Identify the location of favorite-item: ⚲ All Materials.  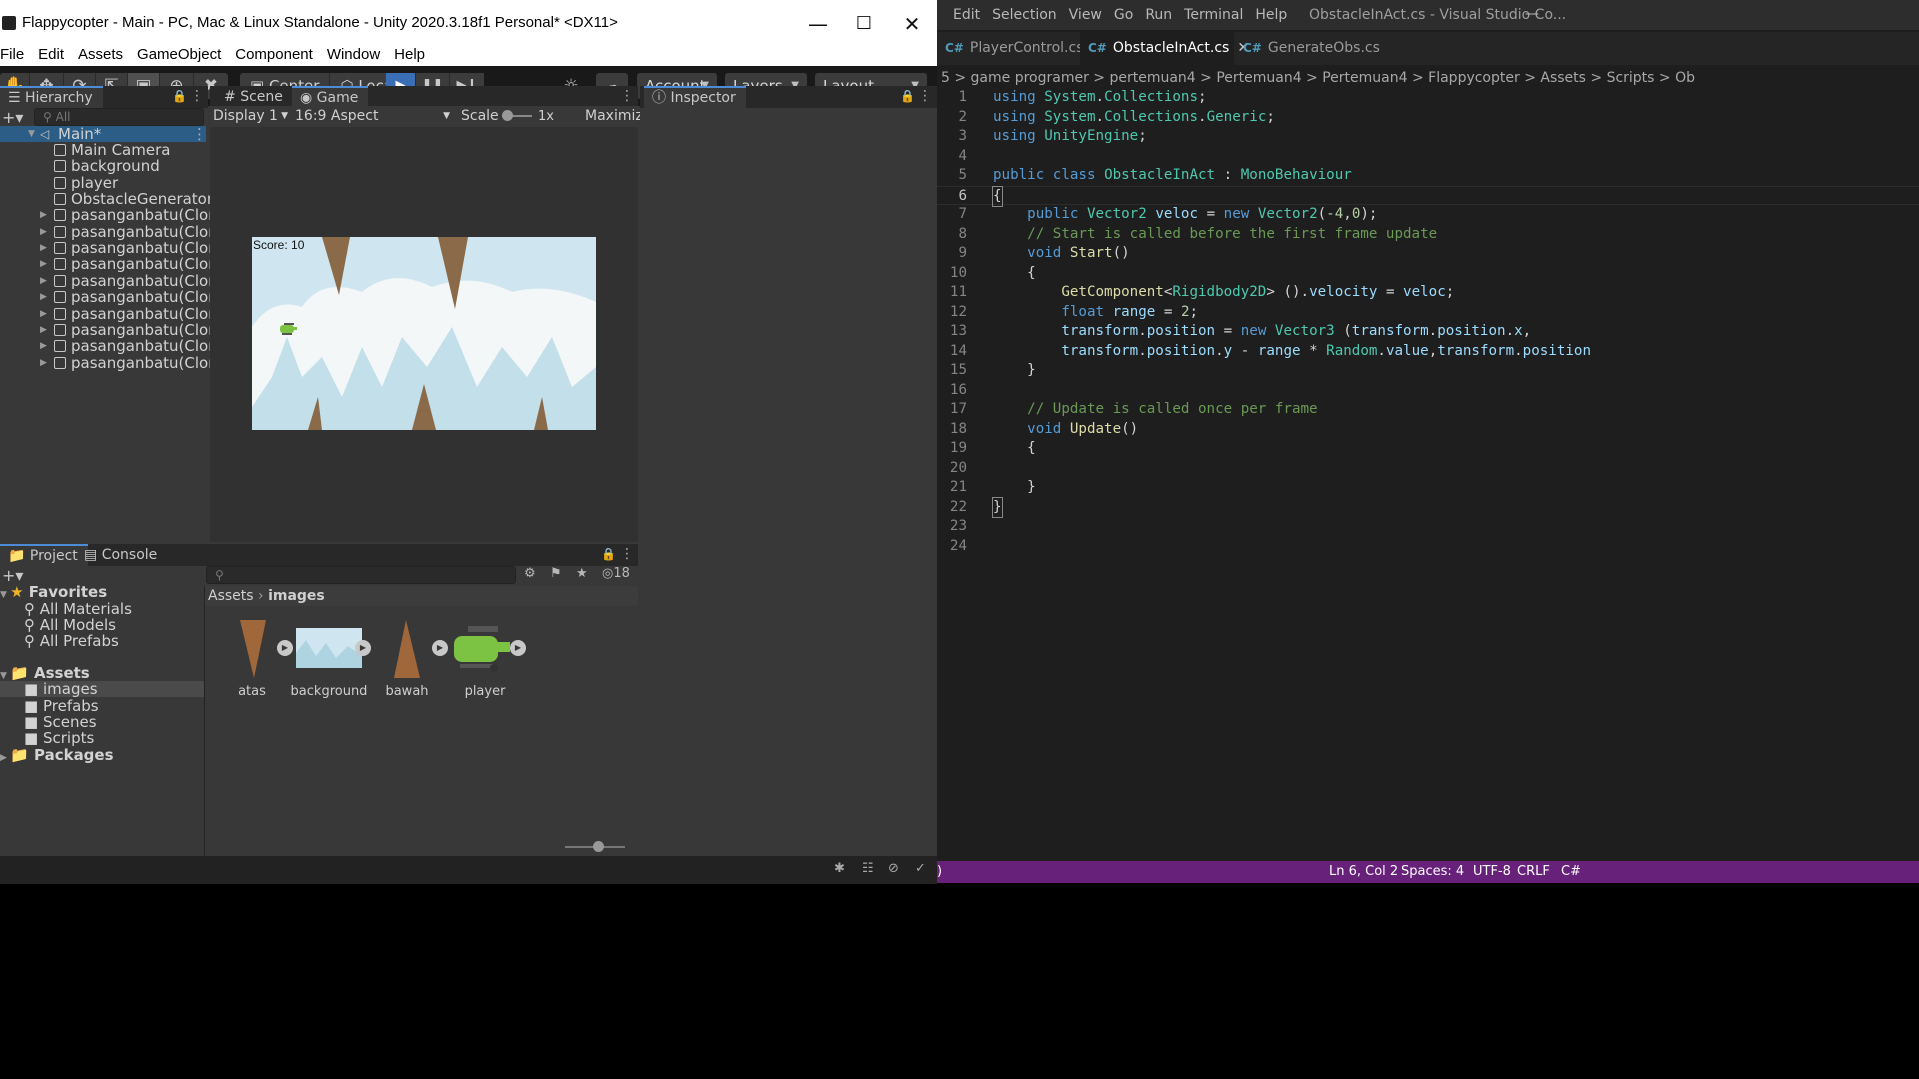
(78, 609).